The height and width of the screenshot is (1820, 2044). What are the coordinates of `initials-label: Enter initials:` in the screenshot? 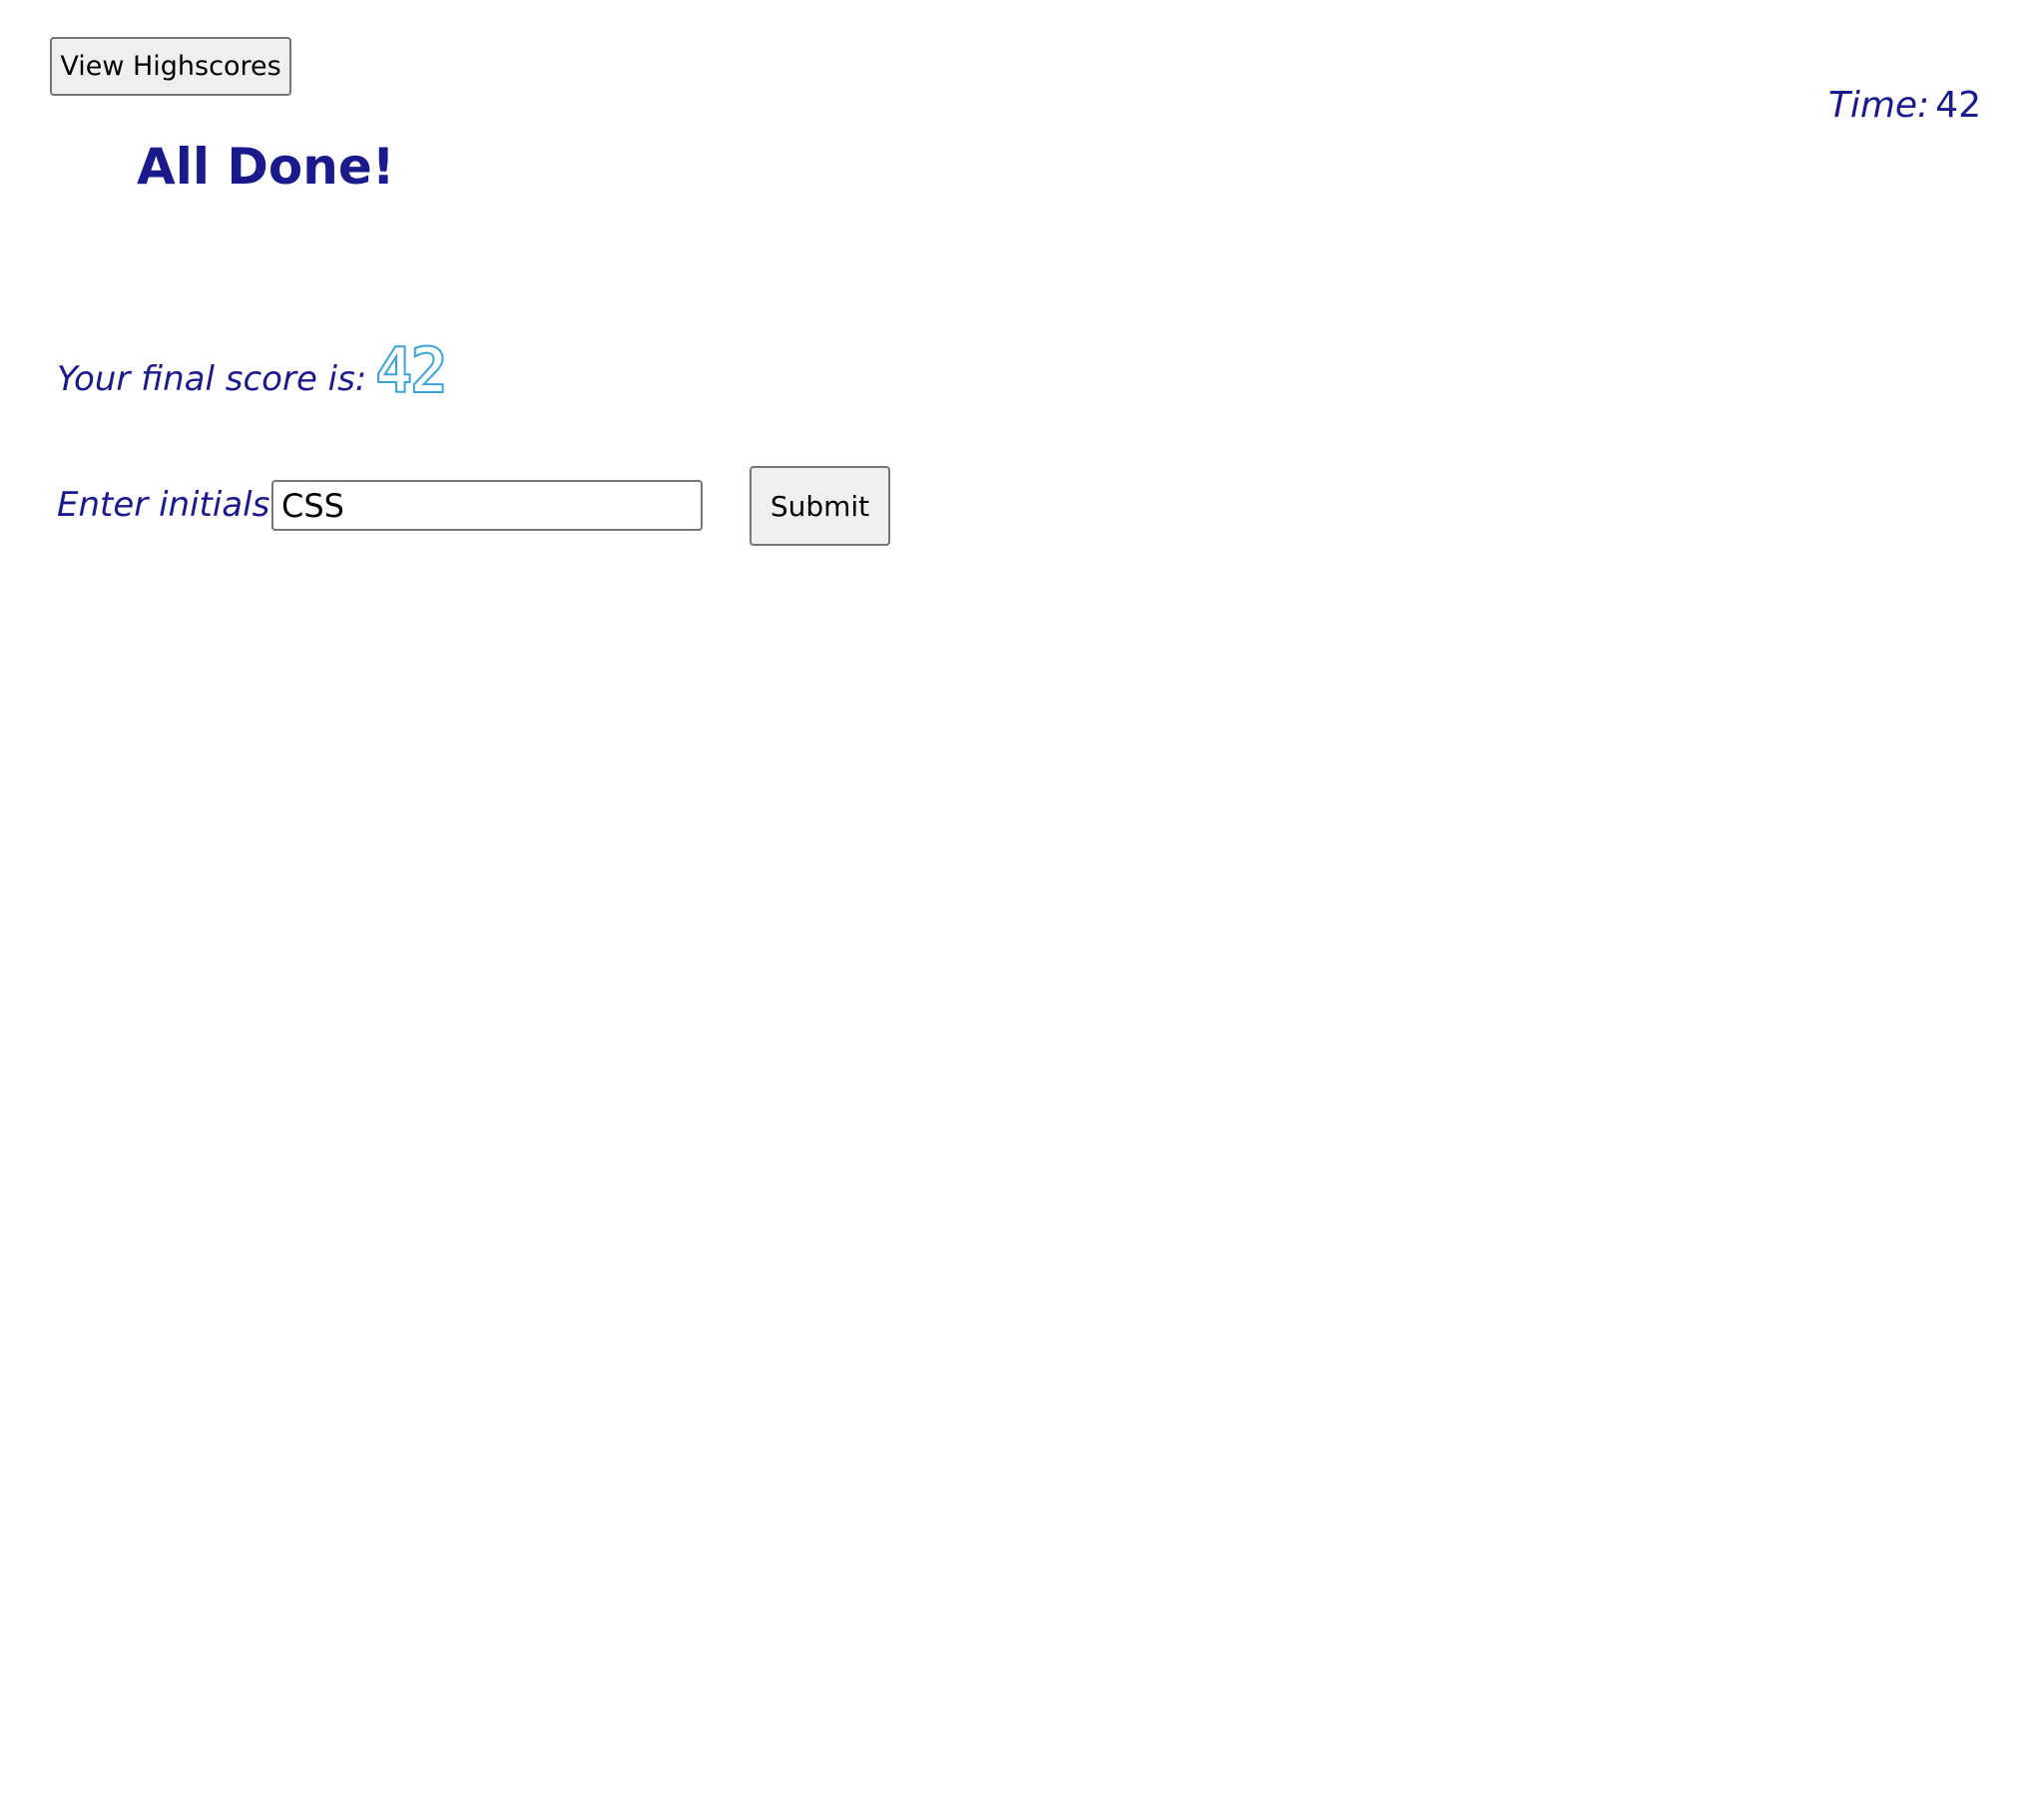 It's located at (169, 505).